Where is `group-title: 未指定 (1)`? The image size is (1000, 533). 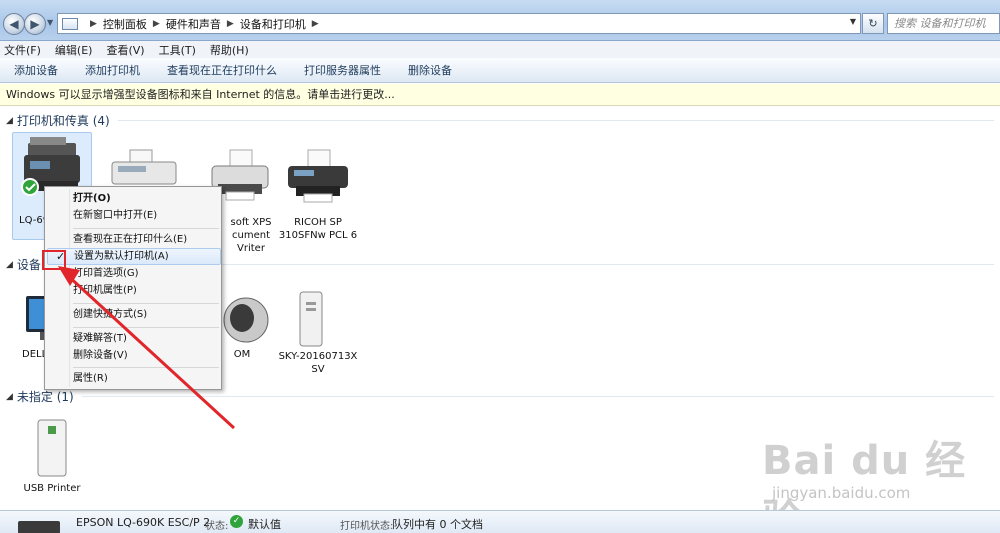 group-title: 未指定 (1) is located at coordinates (45, 397).